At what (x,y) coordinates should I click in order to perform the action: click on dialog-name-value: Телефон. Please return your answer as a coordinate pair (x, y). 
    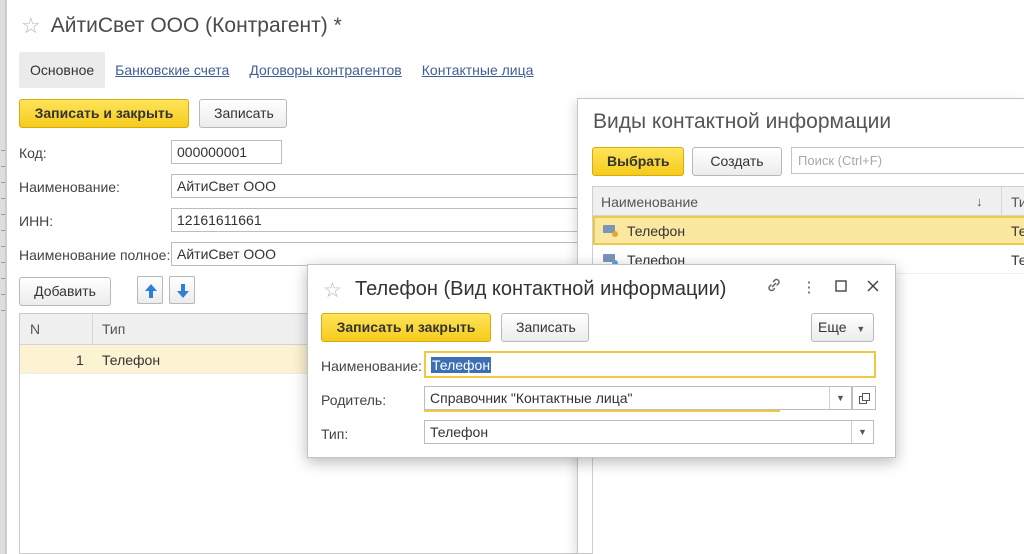
    Looking at the image, I should click on (461, 365).